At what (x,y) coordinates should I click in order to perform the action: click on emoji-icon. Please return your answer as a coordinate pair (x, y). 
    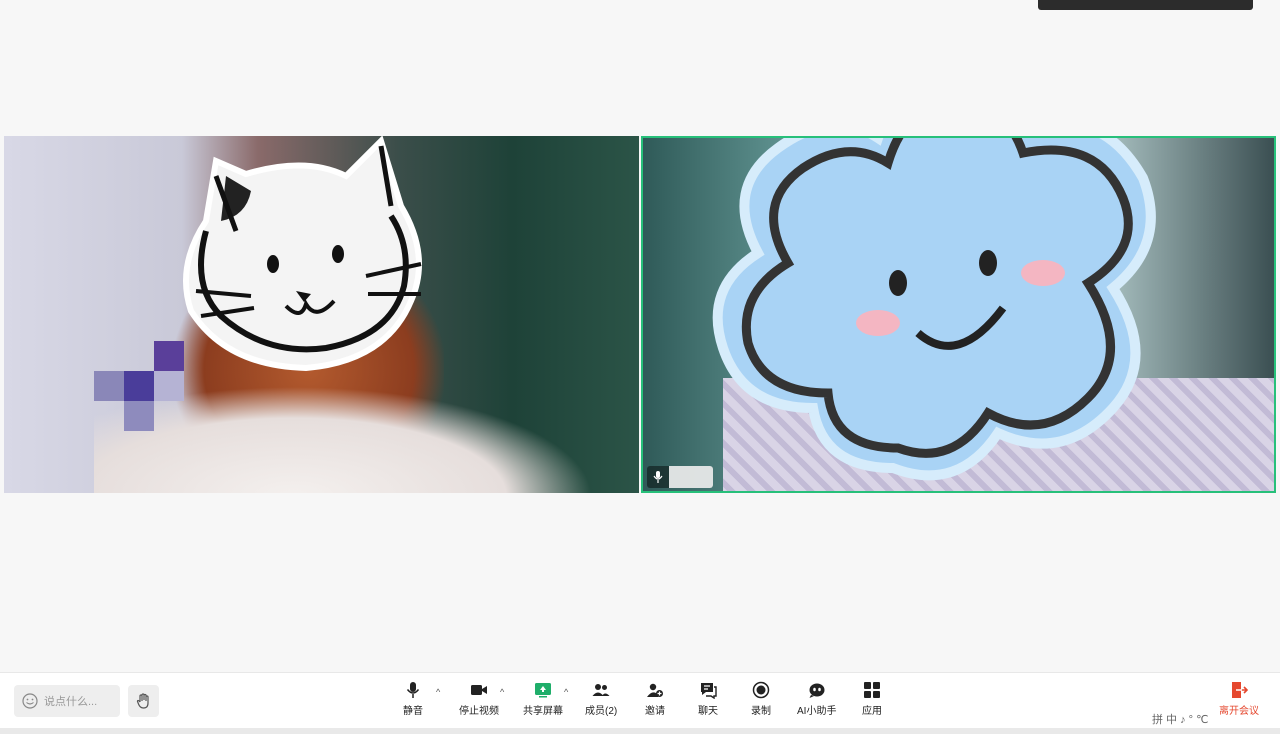
    Looking at the image, I should click on (30, 701).